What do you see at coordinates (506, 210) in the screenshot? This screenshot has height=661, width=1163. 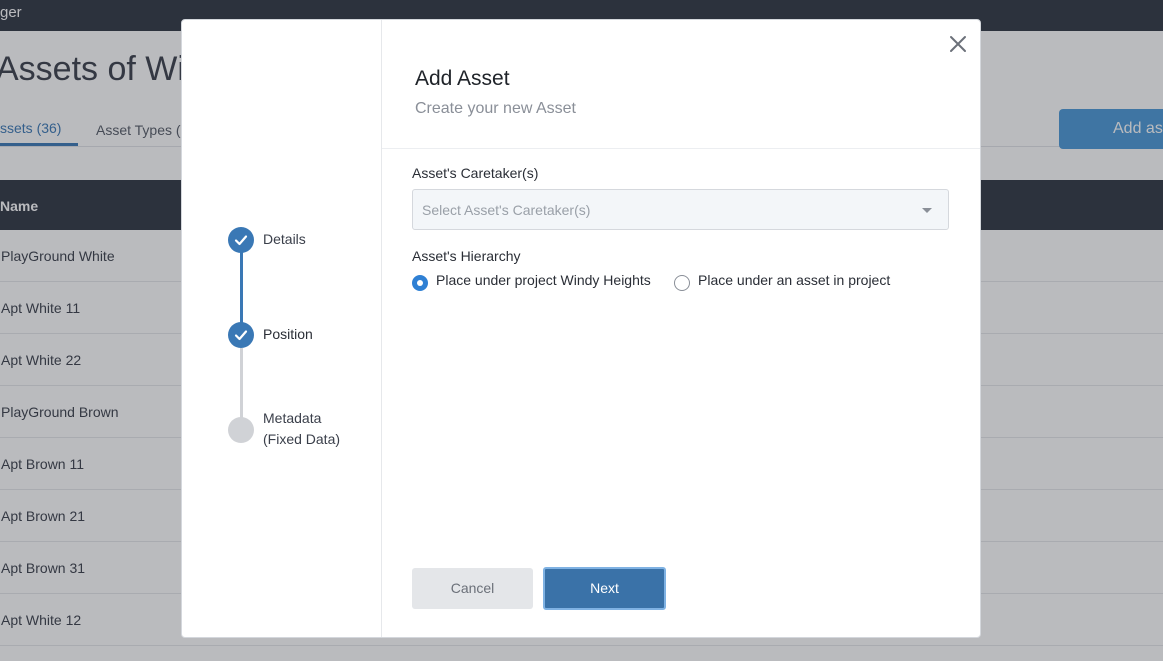 I see `caretaker-placeholder: Select Asset's Caretaker(s)` at bounding box center [506, 210].